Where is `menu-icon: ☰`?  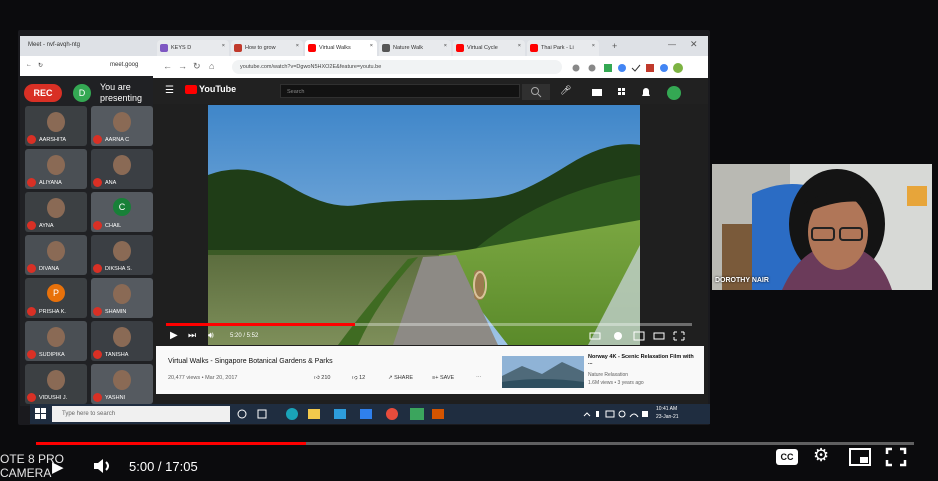 menu-icon: ☰ is located at coordinates (169, 90).